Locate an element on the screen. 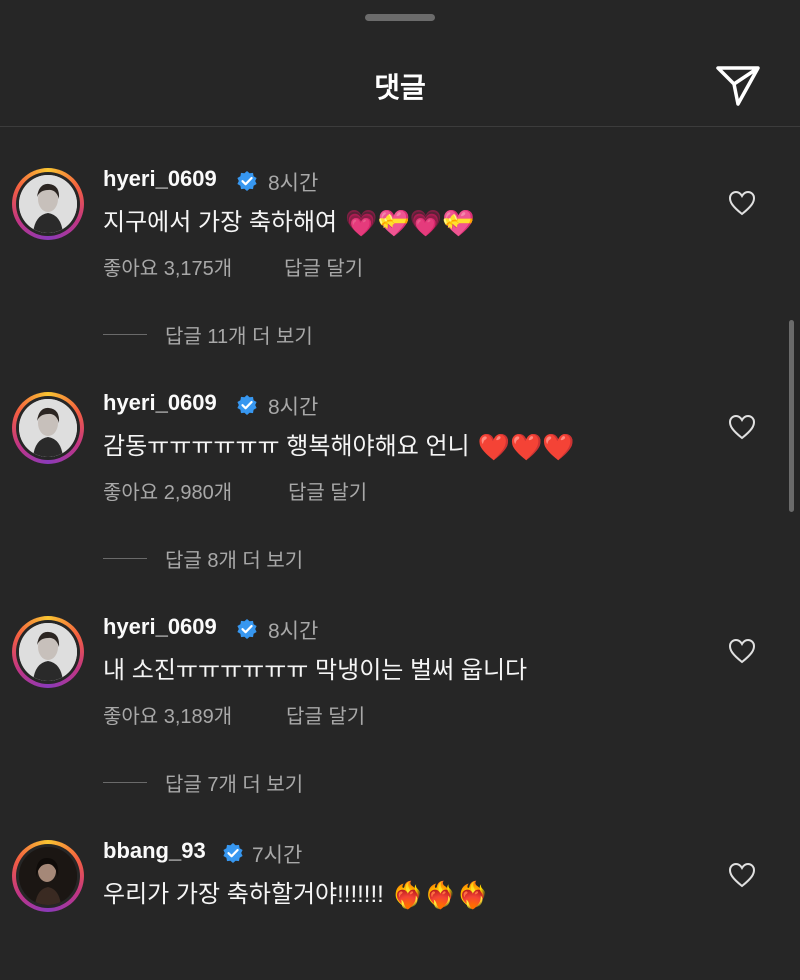 This screenshot has width=800, height=980. emoji: ❤️❤️❤️ is located at coordinates (526, 447).